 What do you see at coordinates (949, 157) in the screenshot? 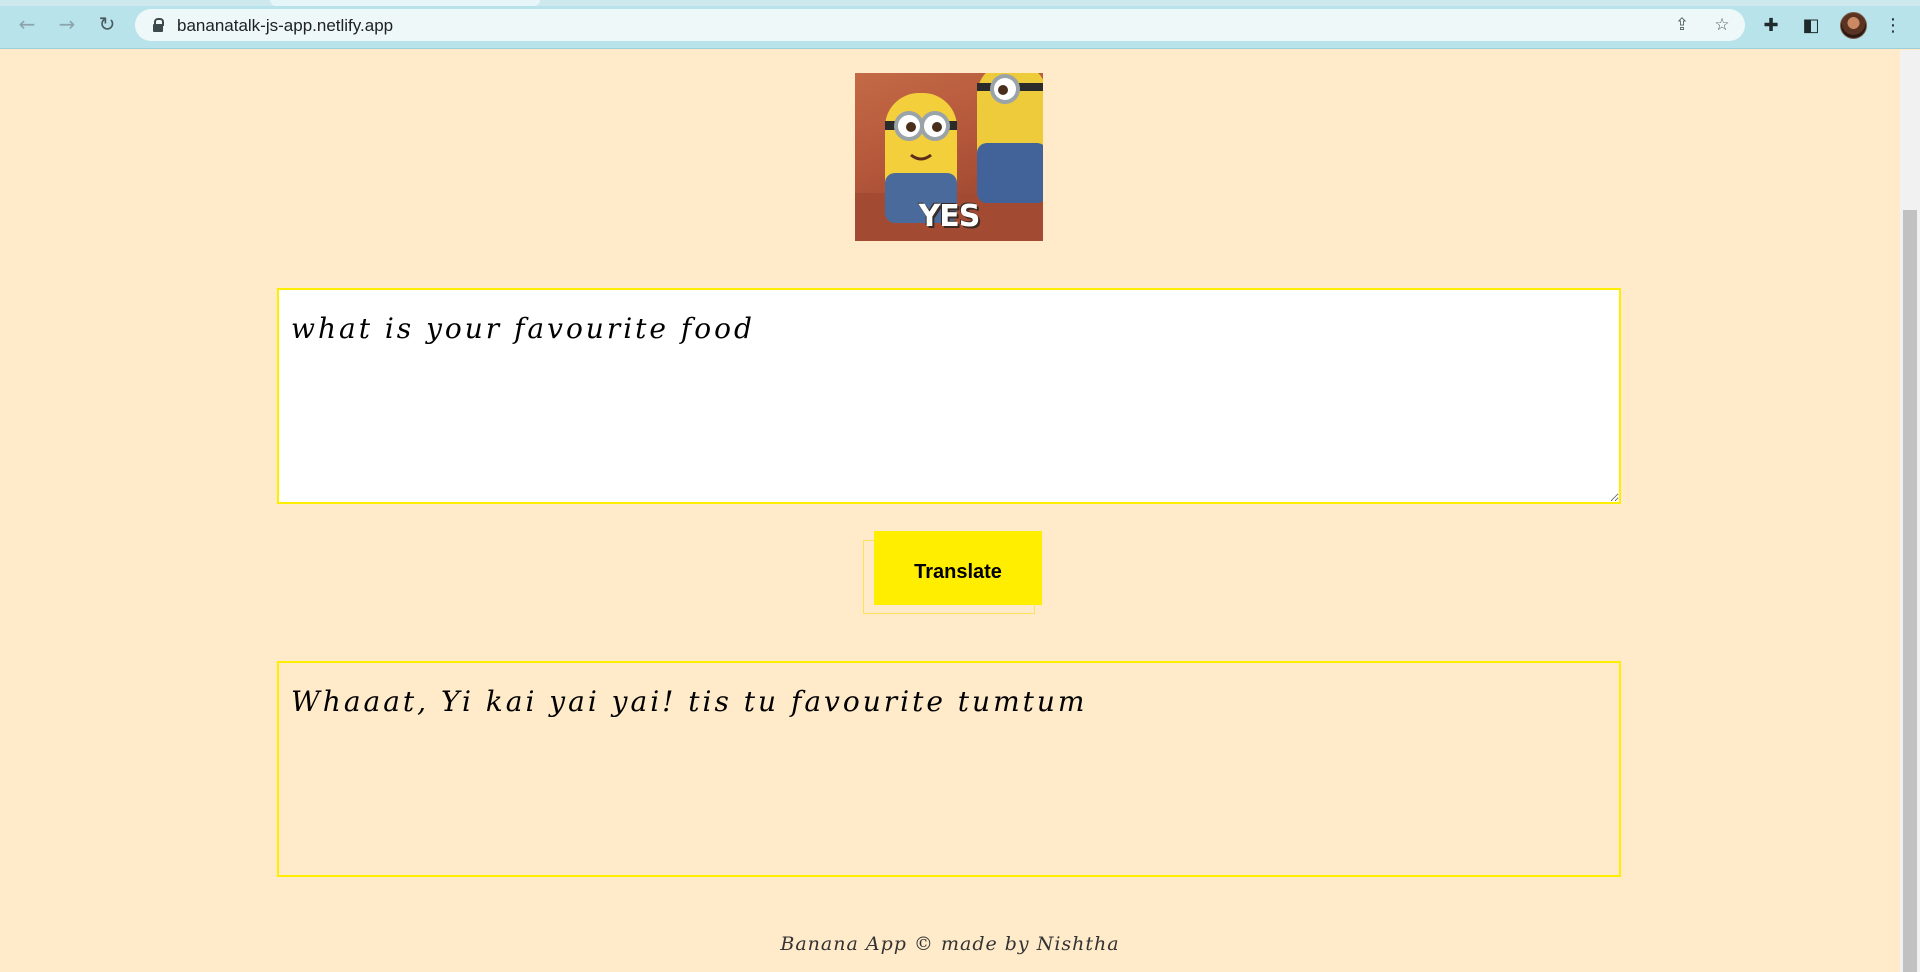
I see `minions-yes-gif: YES` at bounding box center [949, 157].